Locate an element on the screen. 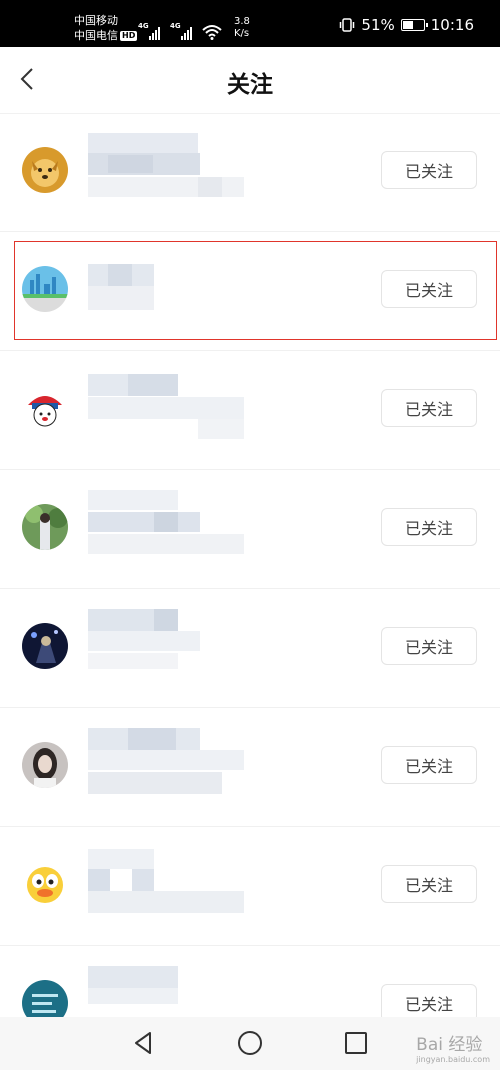  home-circle-icon is located at coordinates (250, 1043).